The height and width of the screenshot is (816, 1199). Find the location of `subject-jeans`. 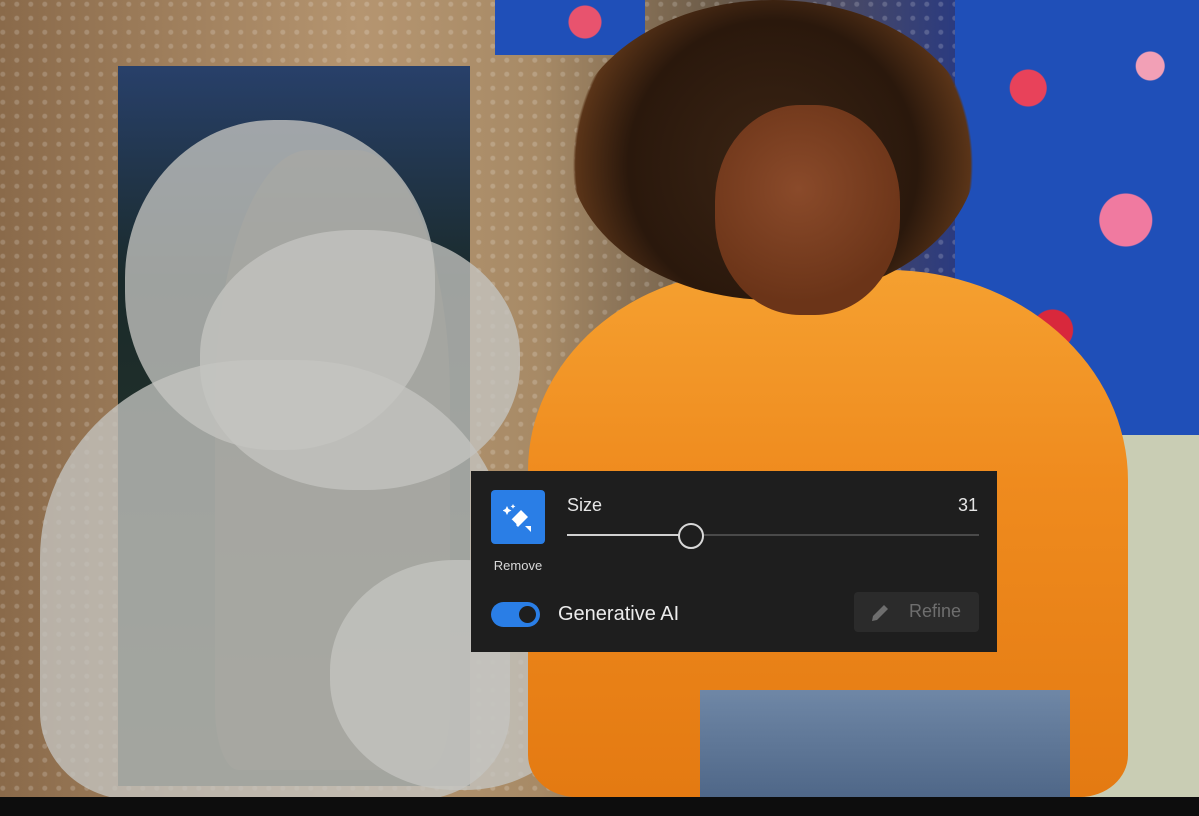

subject-jeans is located at coordinates (885, 743).